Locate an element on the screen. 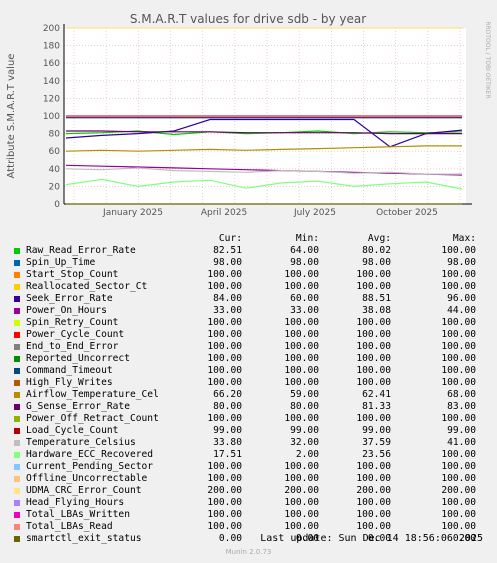  legend-min-value: 99.00 is located at coordinates (304, 430).